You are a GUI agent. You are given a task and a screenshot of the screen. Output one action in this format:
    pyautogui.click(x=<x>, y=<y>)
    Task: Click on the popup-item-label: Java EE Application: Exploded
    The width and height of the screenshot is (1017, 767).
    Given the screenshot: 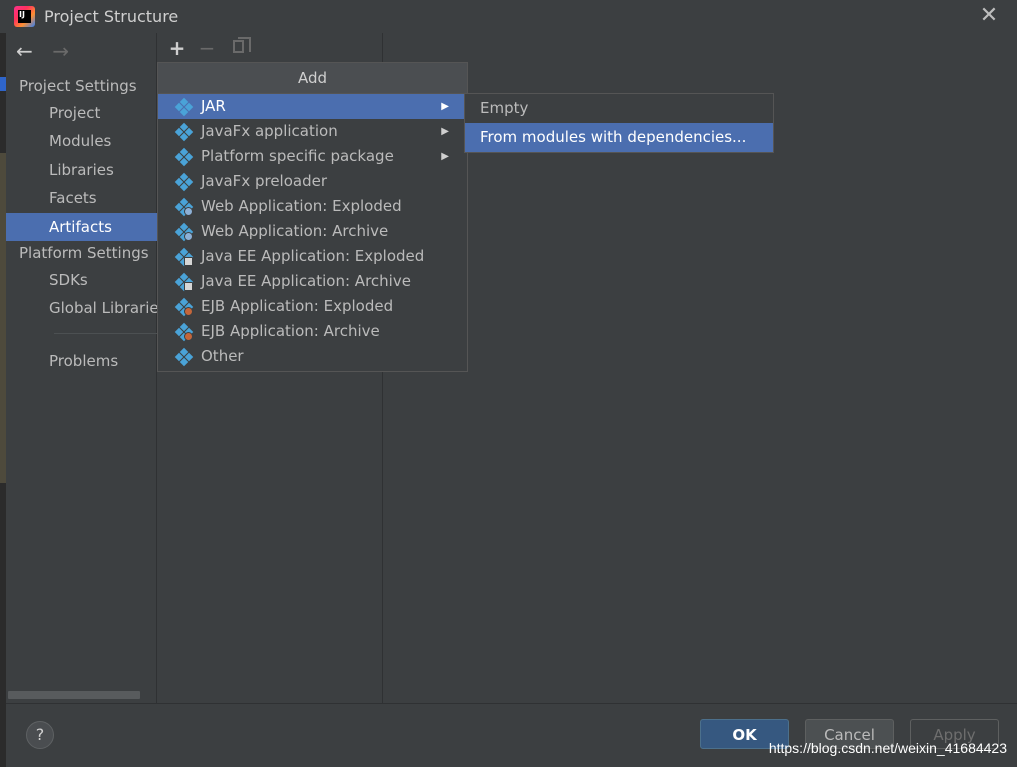 What is the action you would take?
    pyautogui.click(x=313, y=256)
    